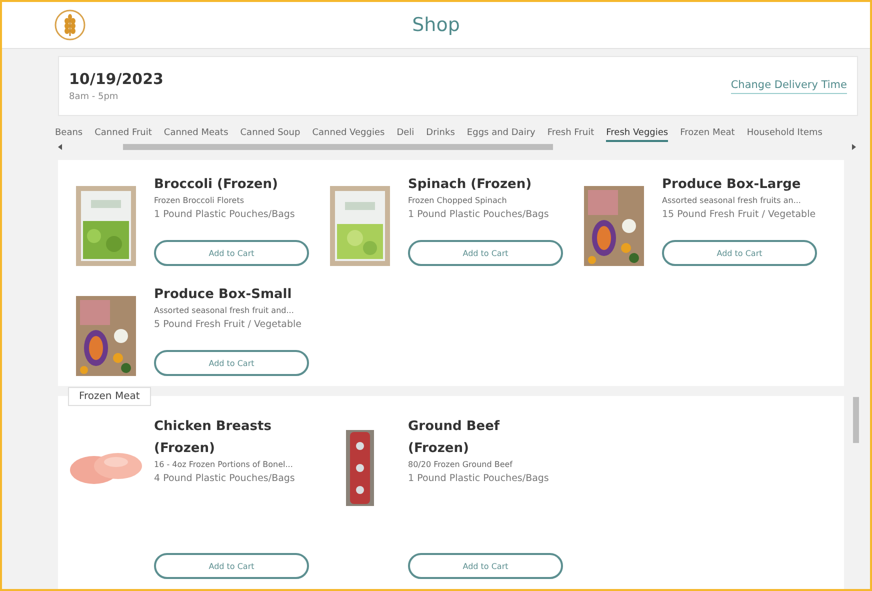 The height and width of the screenshot is (591, 872). I want to click on scroll-right-icon, so click(853, 147).